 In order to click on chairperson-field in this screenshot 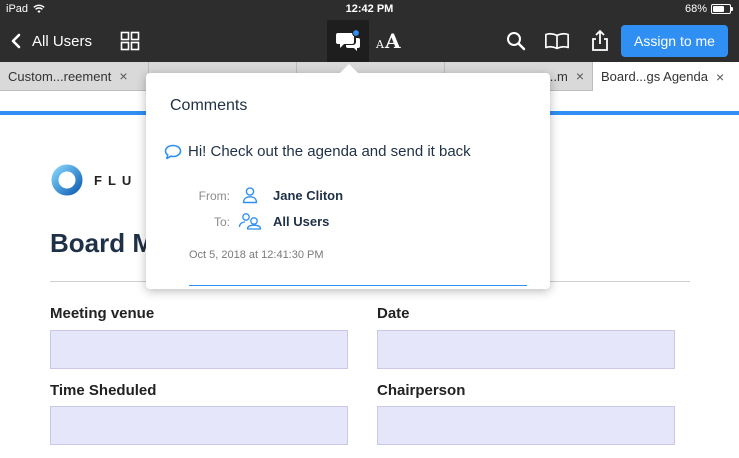, I will do `click(526, 425)`.